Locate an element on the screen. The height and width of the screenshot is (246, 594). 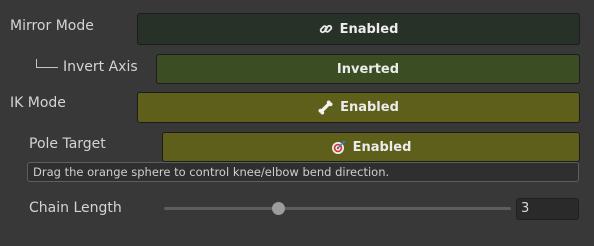
invert-axis-button-label: Inverted is located at coordinates (368, 69).